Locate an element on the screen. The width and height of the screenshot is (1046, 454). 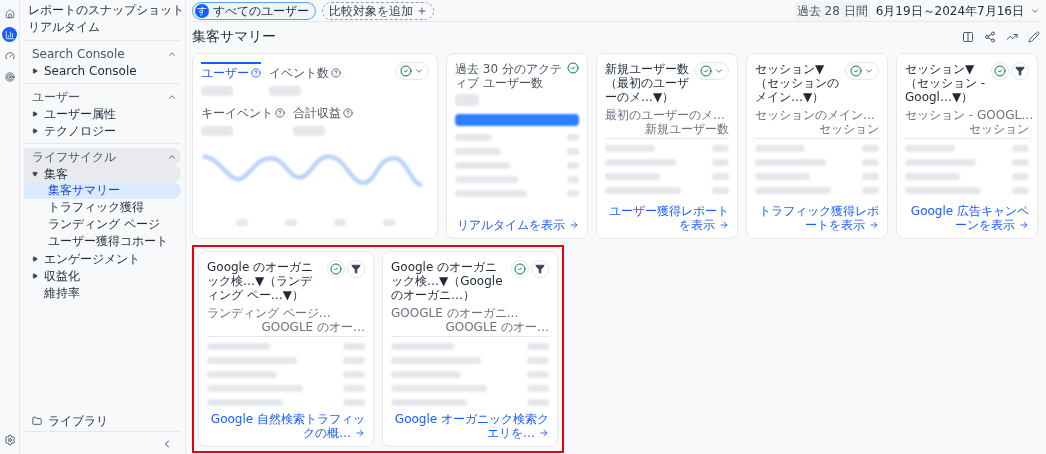
bar-chart-icon is located at coordinates (9, 34).